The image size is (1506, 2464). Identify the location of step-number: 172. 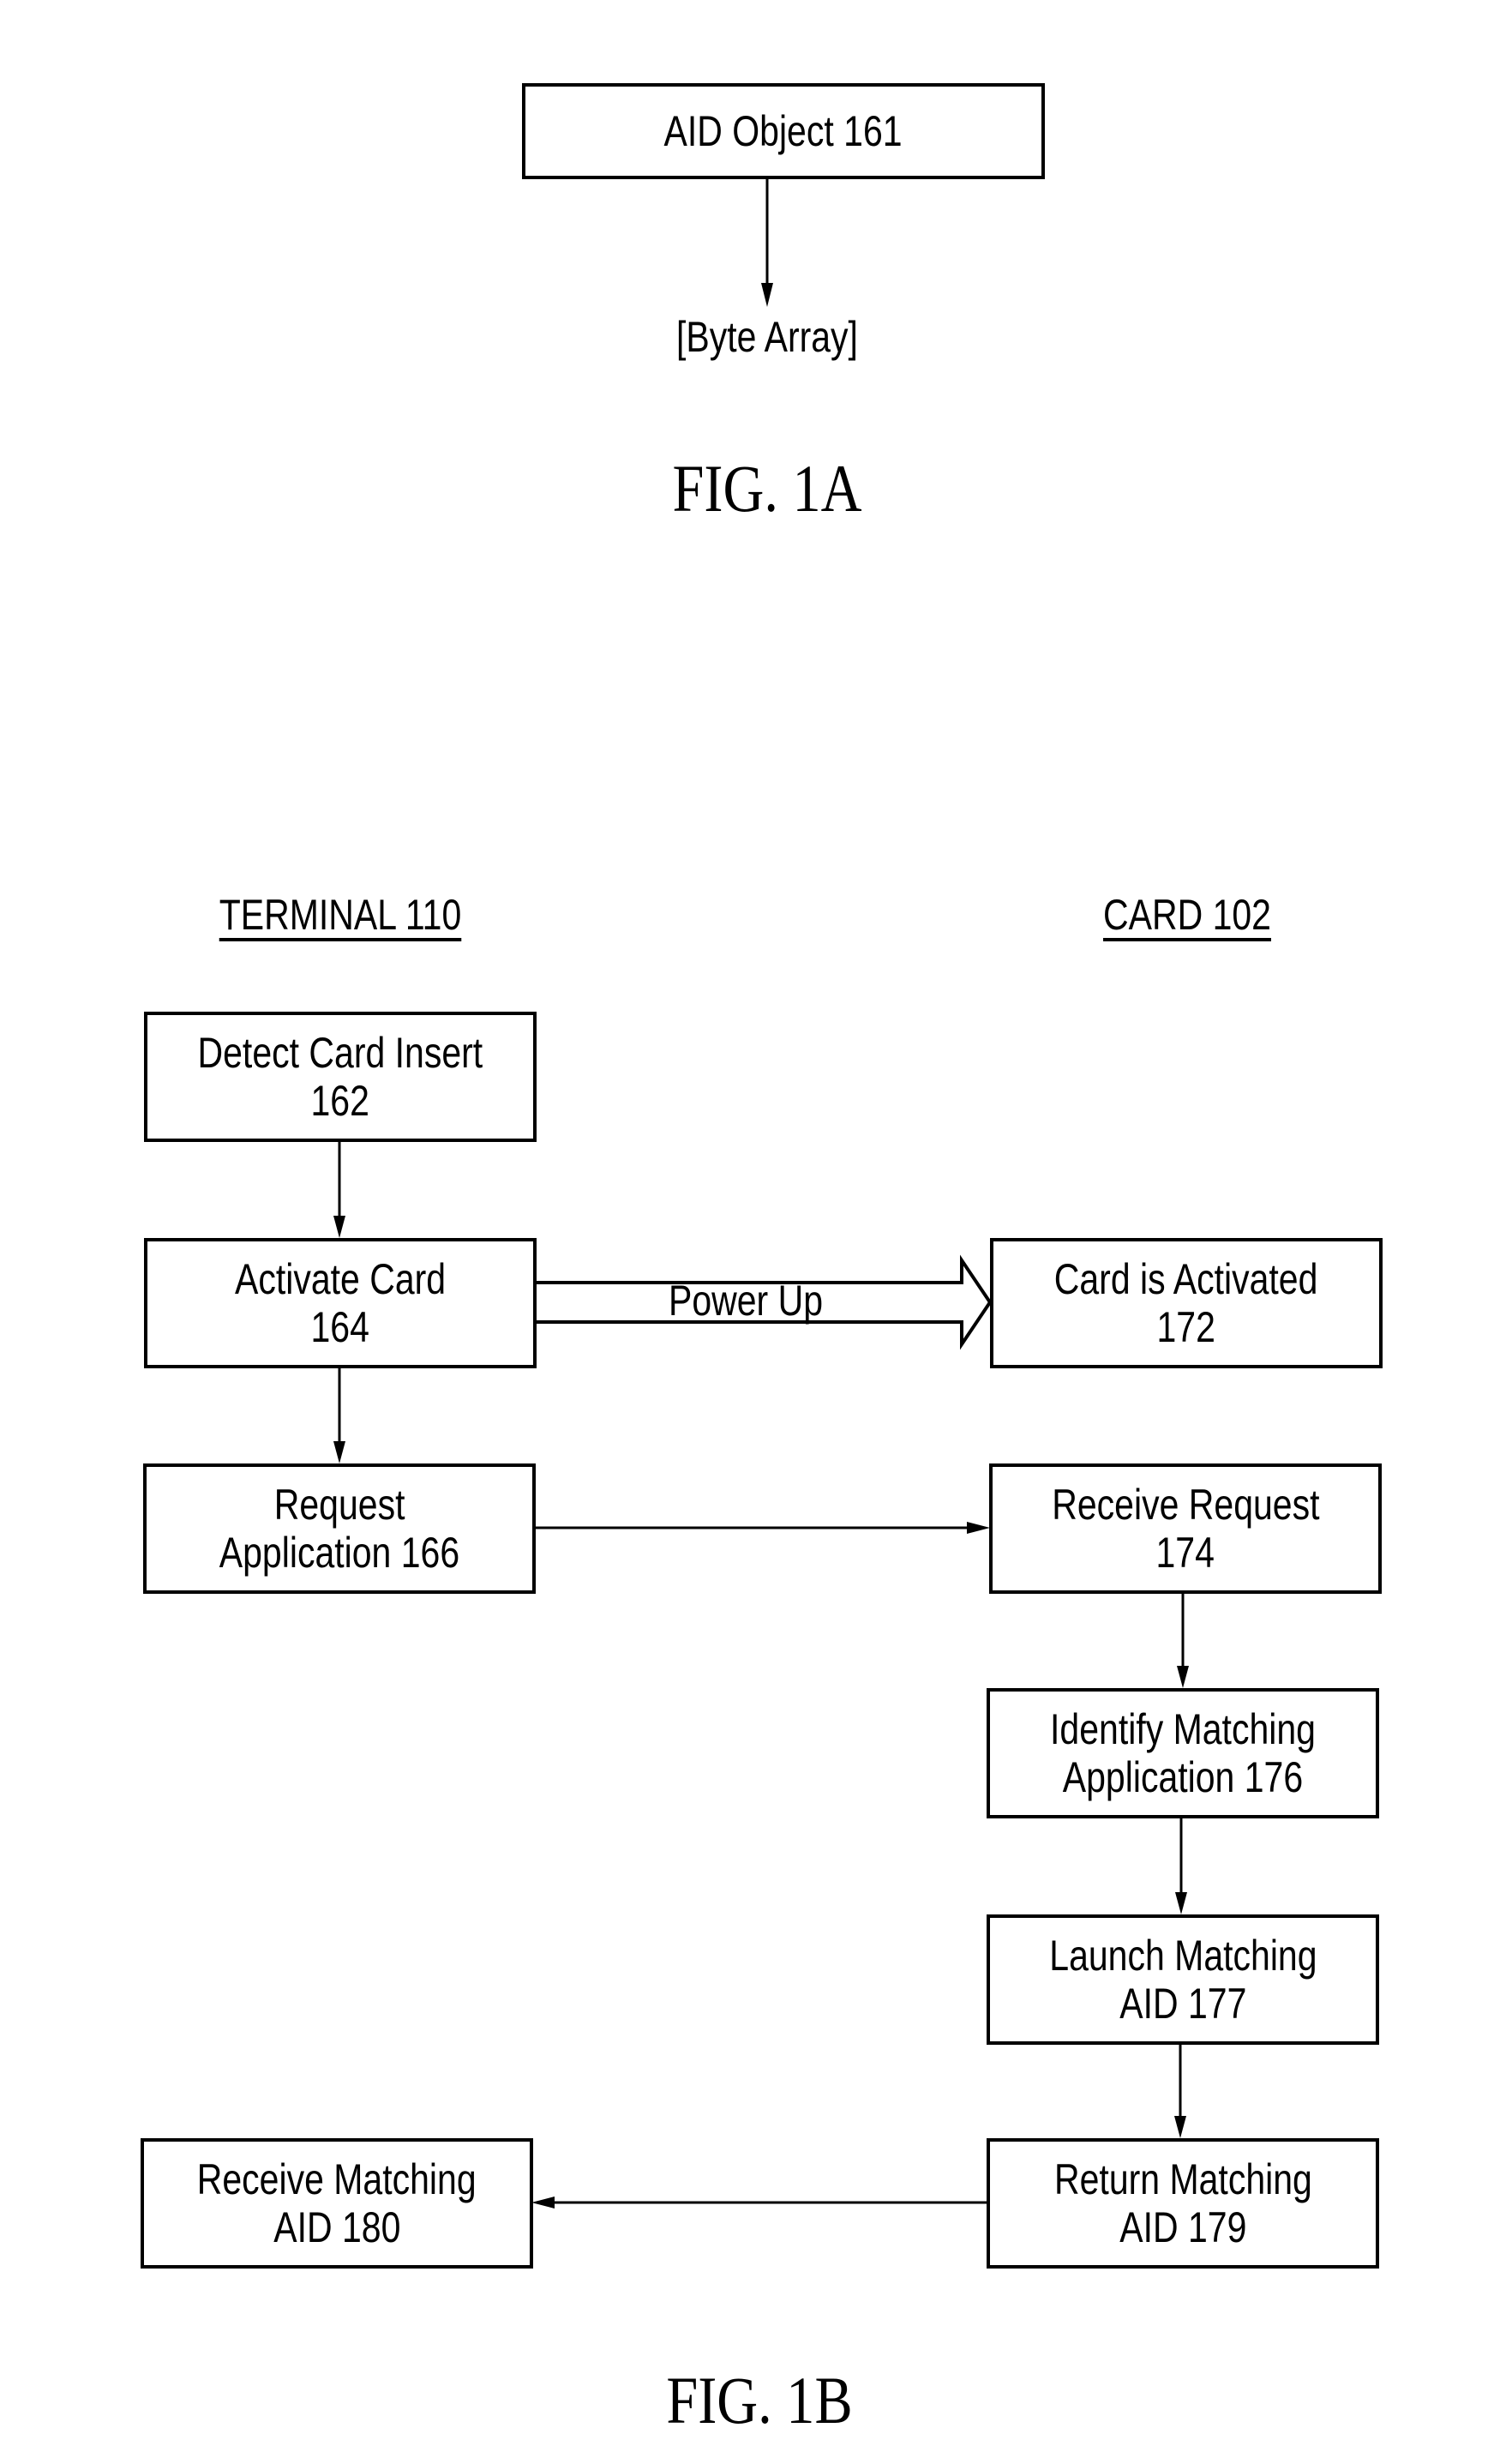
(1186, 1327).